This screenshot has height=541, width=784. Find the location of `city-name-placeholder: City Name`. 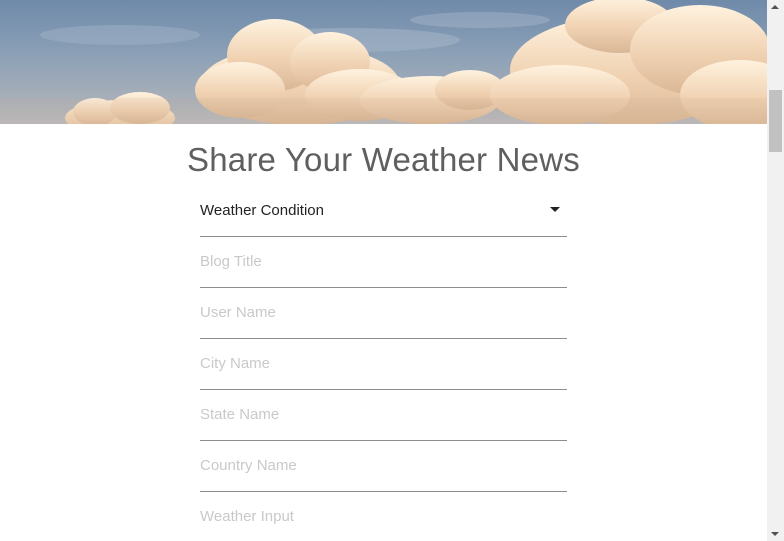

city-name-placeholder: City Name is located at coordinates (235, 363).